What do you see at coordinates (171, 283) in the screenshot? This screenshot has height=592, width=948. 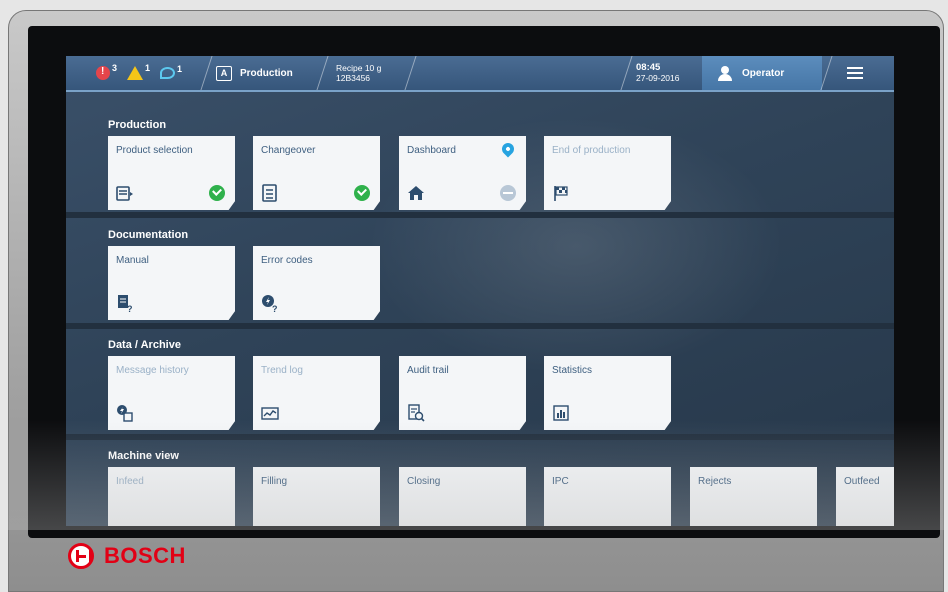 I see `tile-manual: Manual ?` at bounding box center [171, 283].